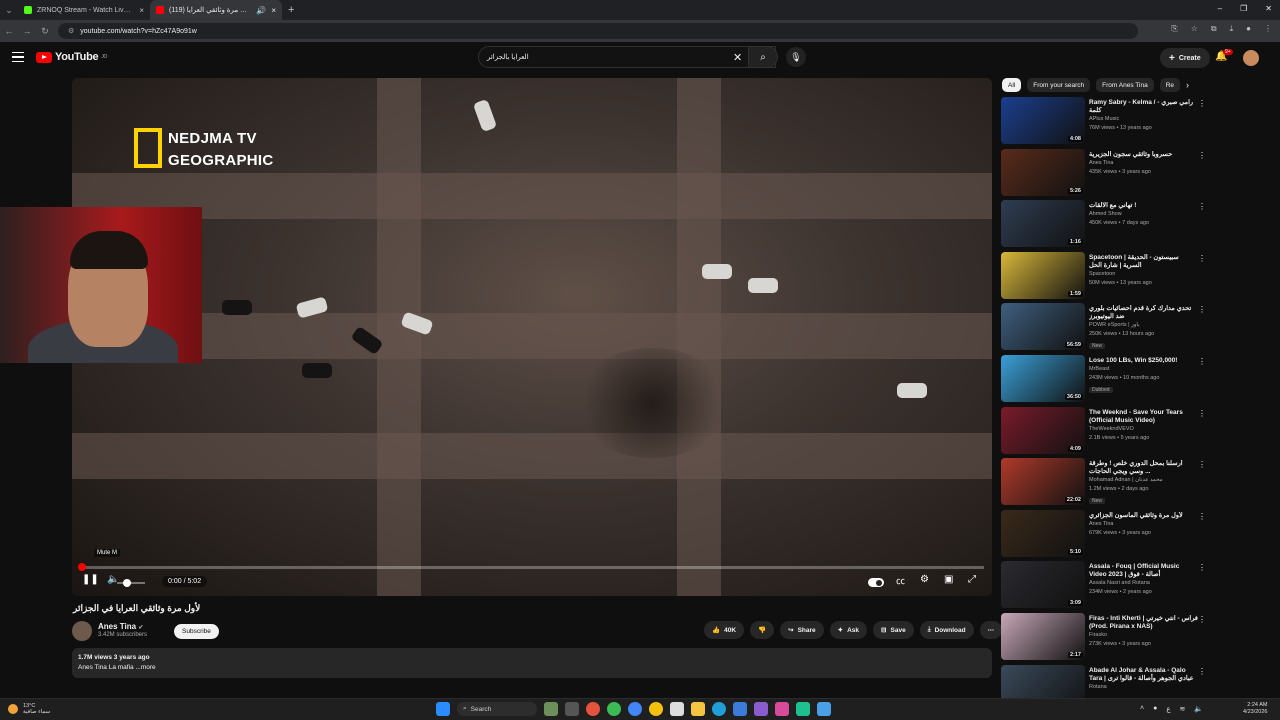  What do you see at coordinates (796, 57) in the screenshot?
I see `voice-search-button: 🎙` at bounding box center [796, 57].